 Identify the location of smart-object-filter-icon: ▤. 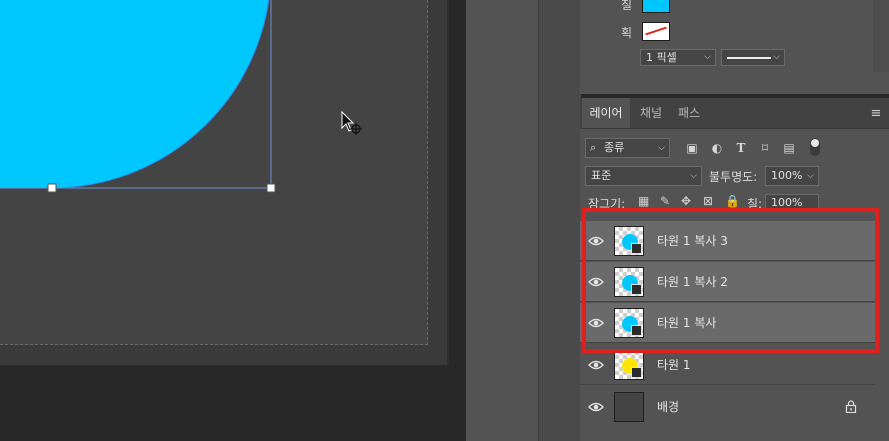
(789, 148).